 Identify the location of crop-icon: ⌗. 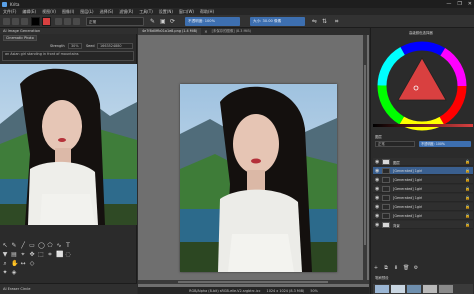
(50, 255).